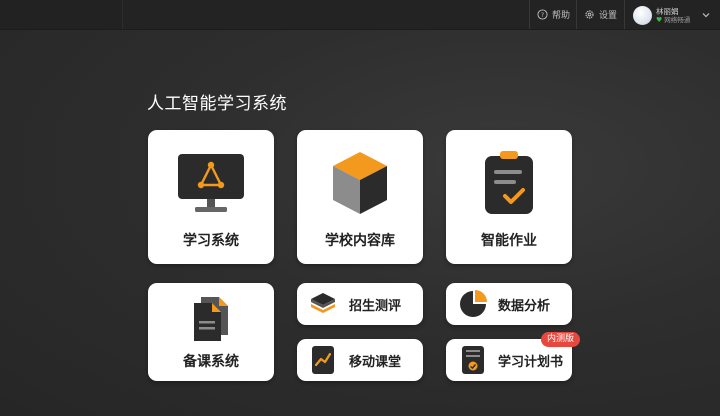 This screenshot has height=416, width=720. I want to click on help-button: ? 帮助, so click(553, 14).